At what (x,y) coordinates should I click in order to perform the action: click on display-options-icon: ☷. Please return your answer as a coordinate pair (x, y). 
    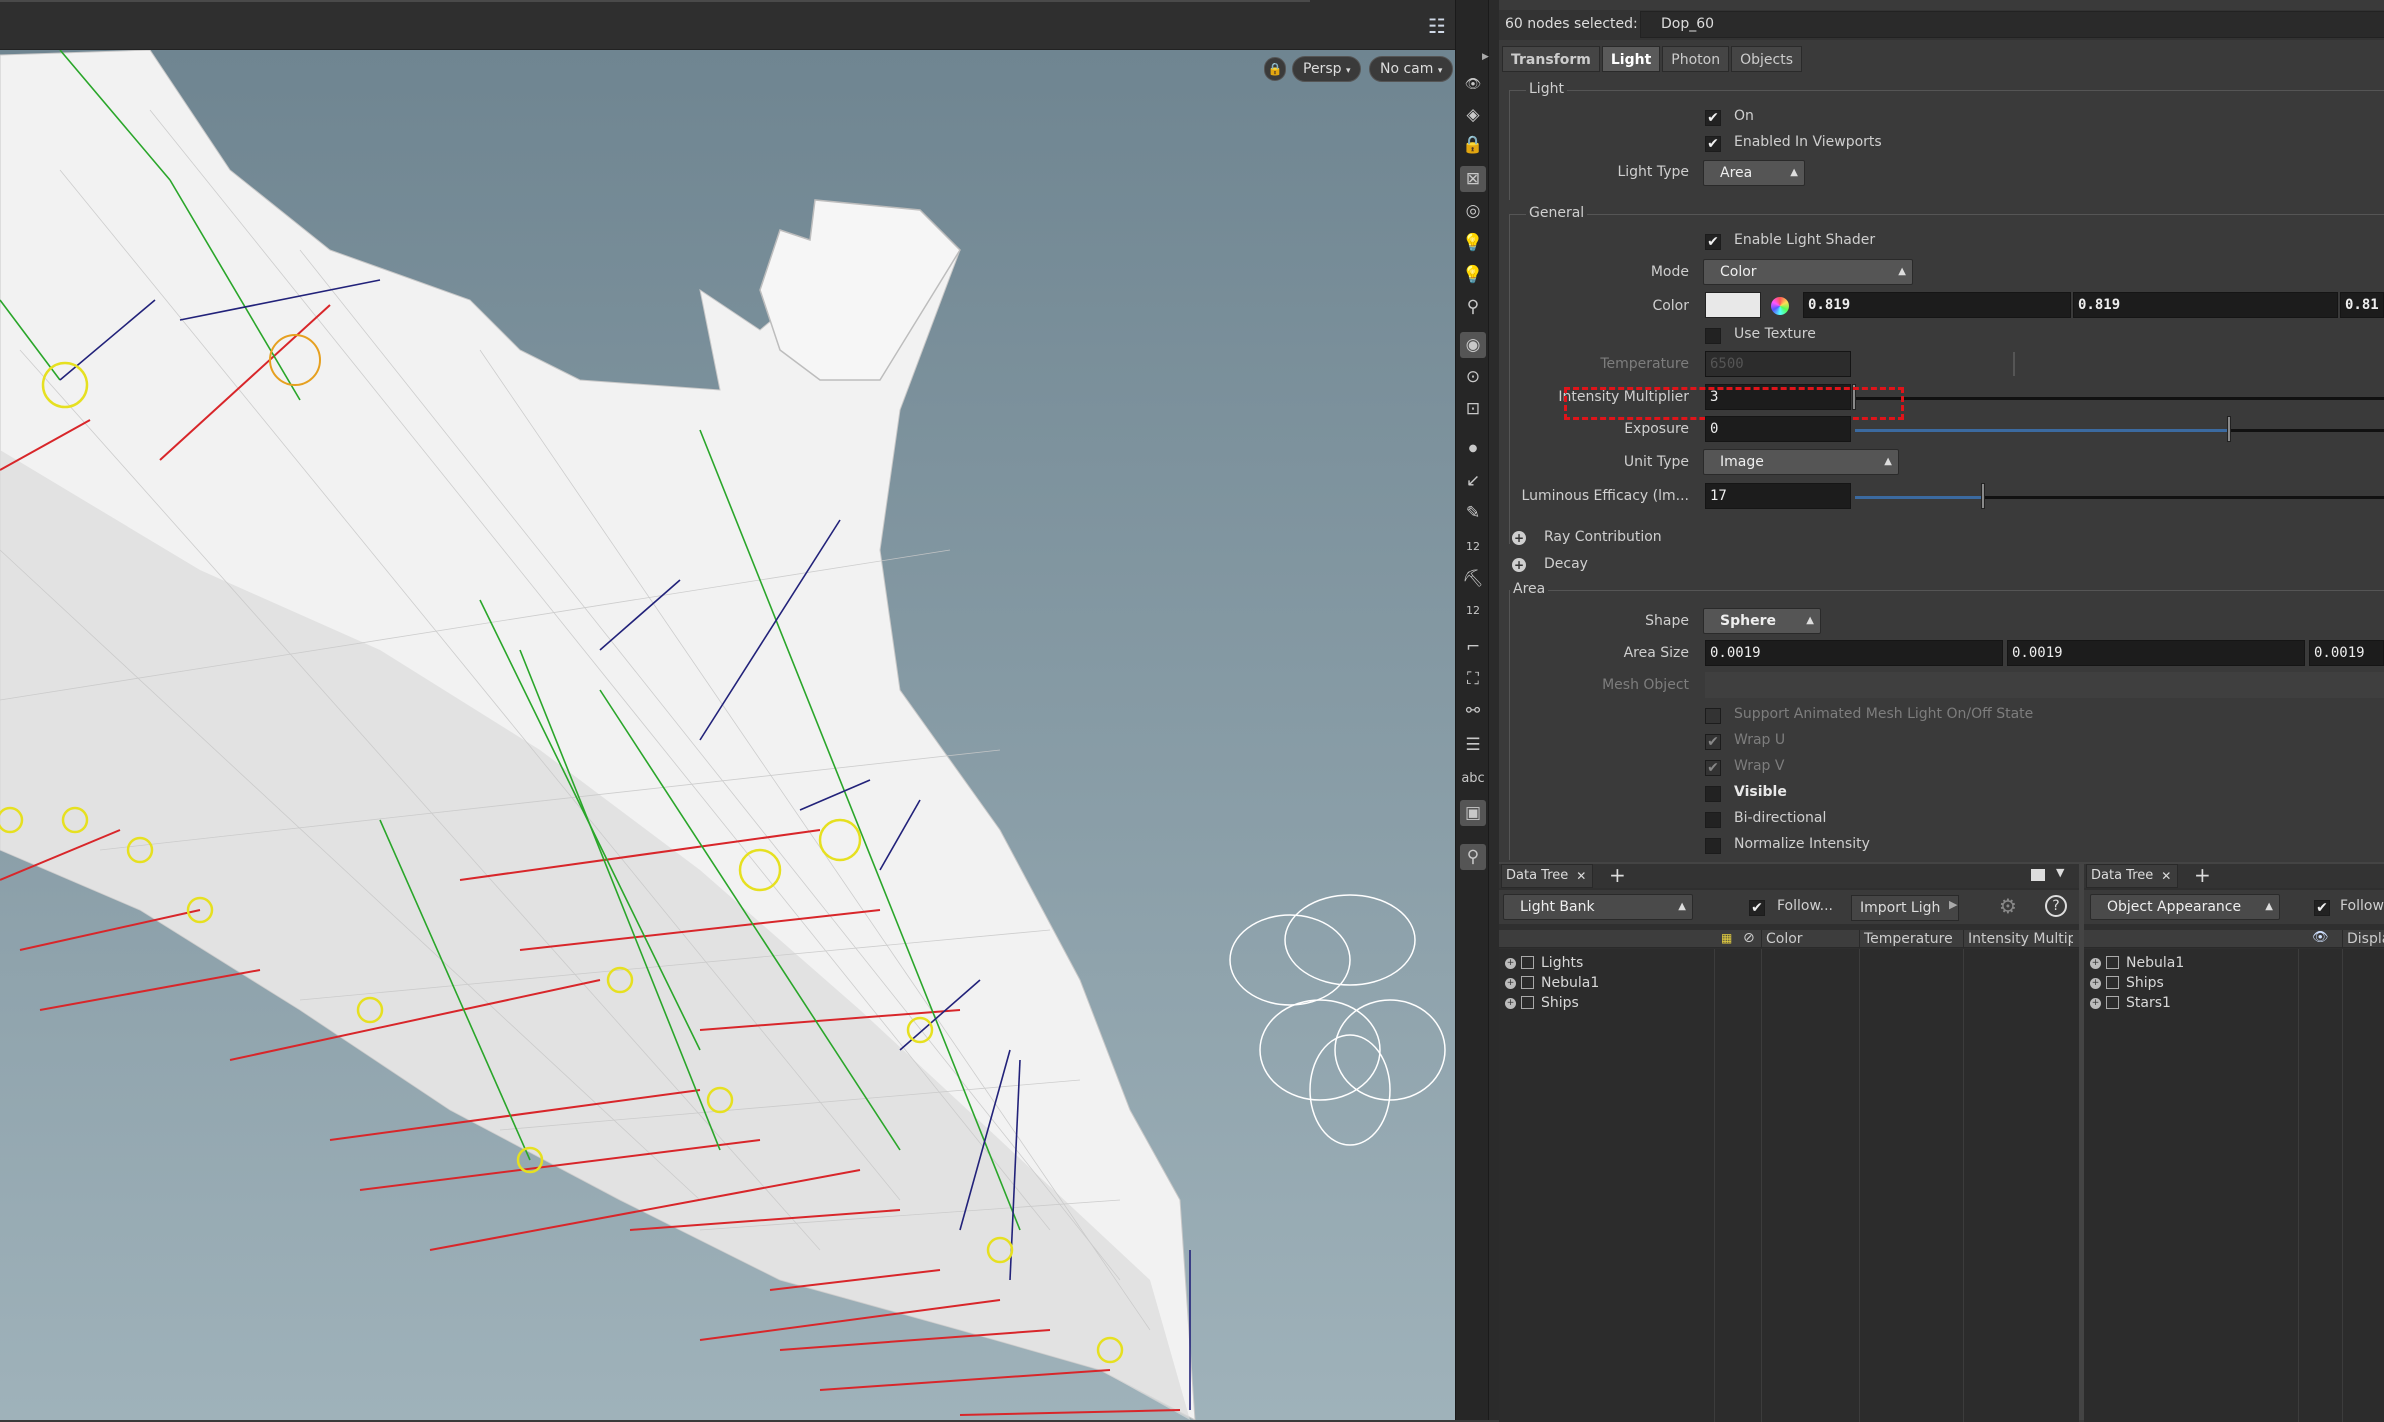
    Looking at the image, I should click on (1437, 26).